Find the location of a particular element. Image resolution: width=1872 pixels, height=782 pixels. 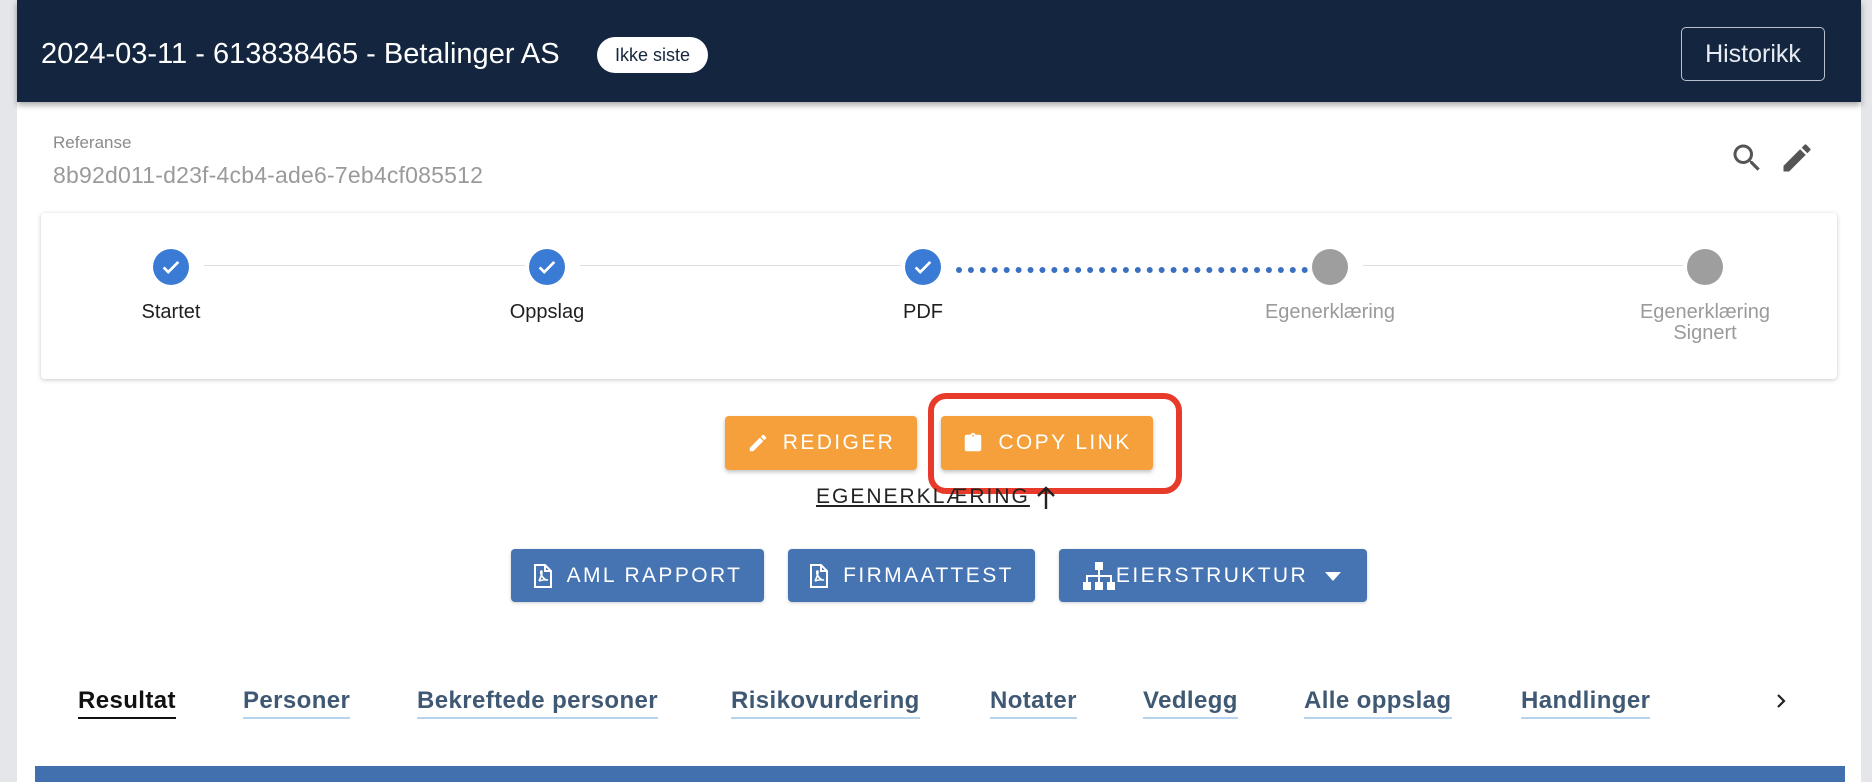

history-button: Historikk is located at coordinates (1753, 54).